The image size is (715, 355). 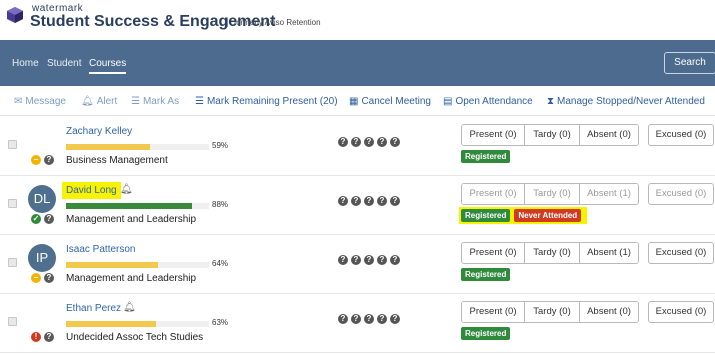 What do you see at coordinates (45, 101) in the screenshot?
I see `message-label: Message` at bounding box center [45, 101].